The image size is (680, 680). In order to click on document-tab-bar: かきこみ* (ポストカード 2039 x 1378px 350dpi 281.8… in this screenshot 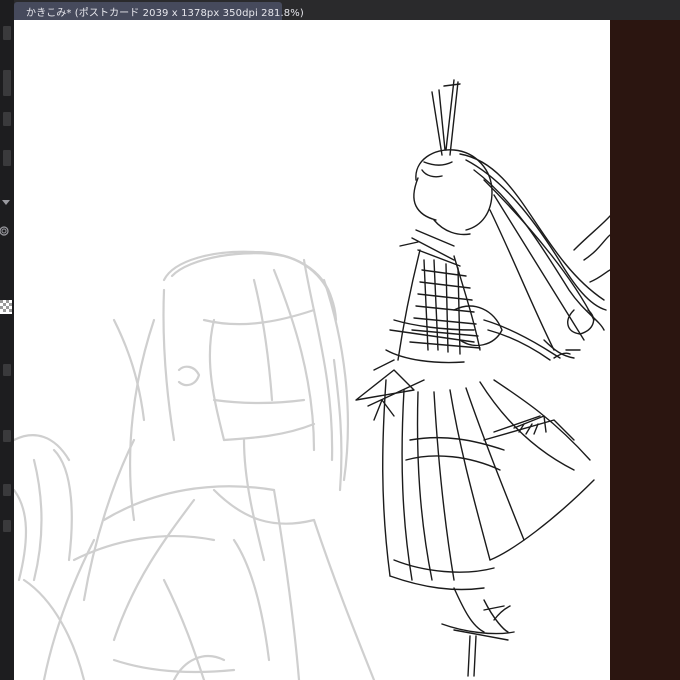, I will do `click(347, 10)`.